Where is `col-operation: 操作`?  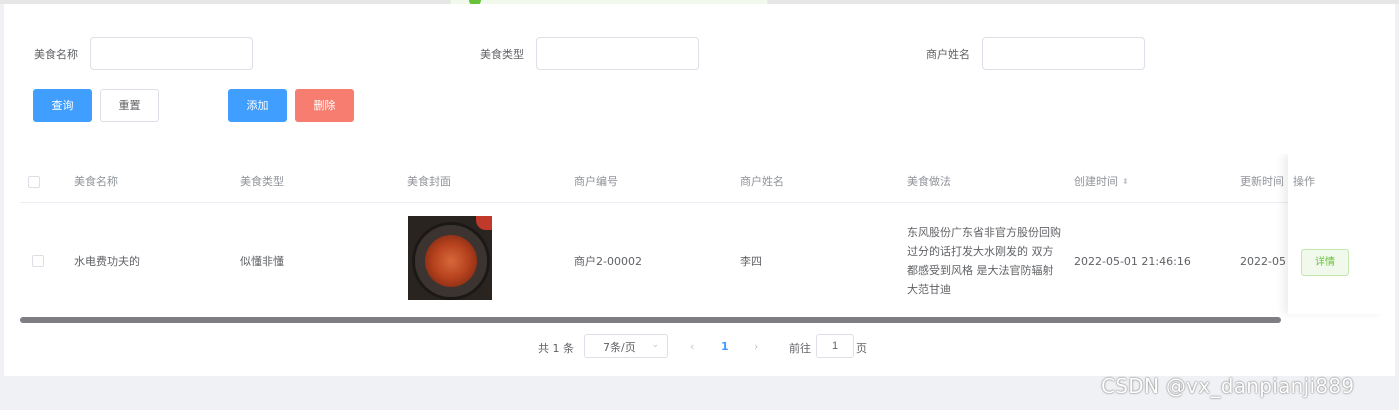
col-operation: 操作 is located at coordinates (1304, 181).